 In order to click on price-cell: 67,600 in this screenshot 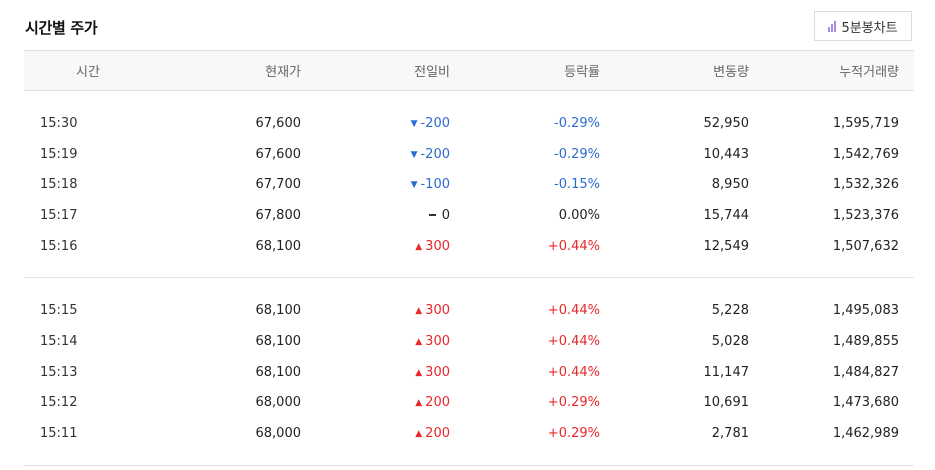, I will do `click(227, 154)`.